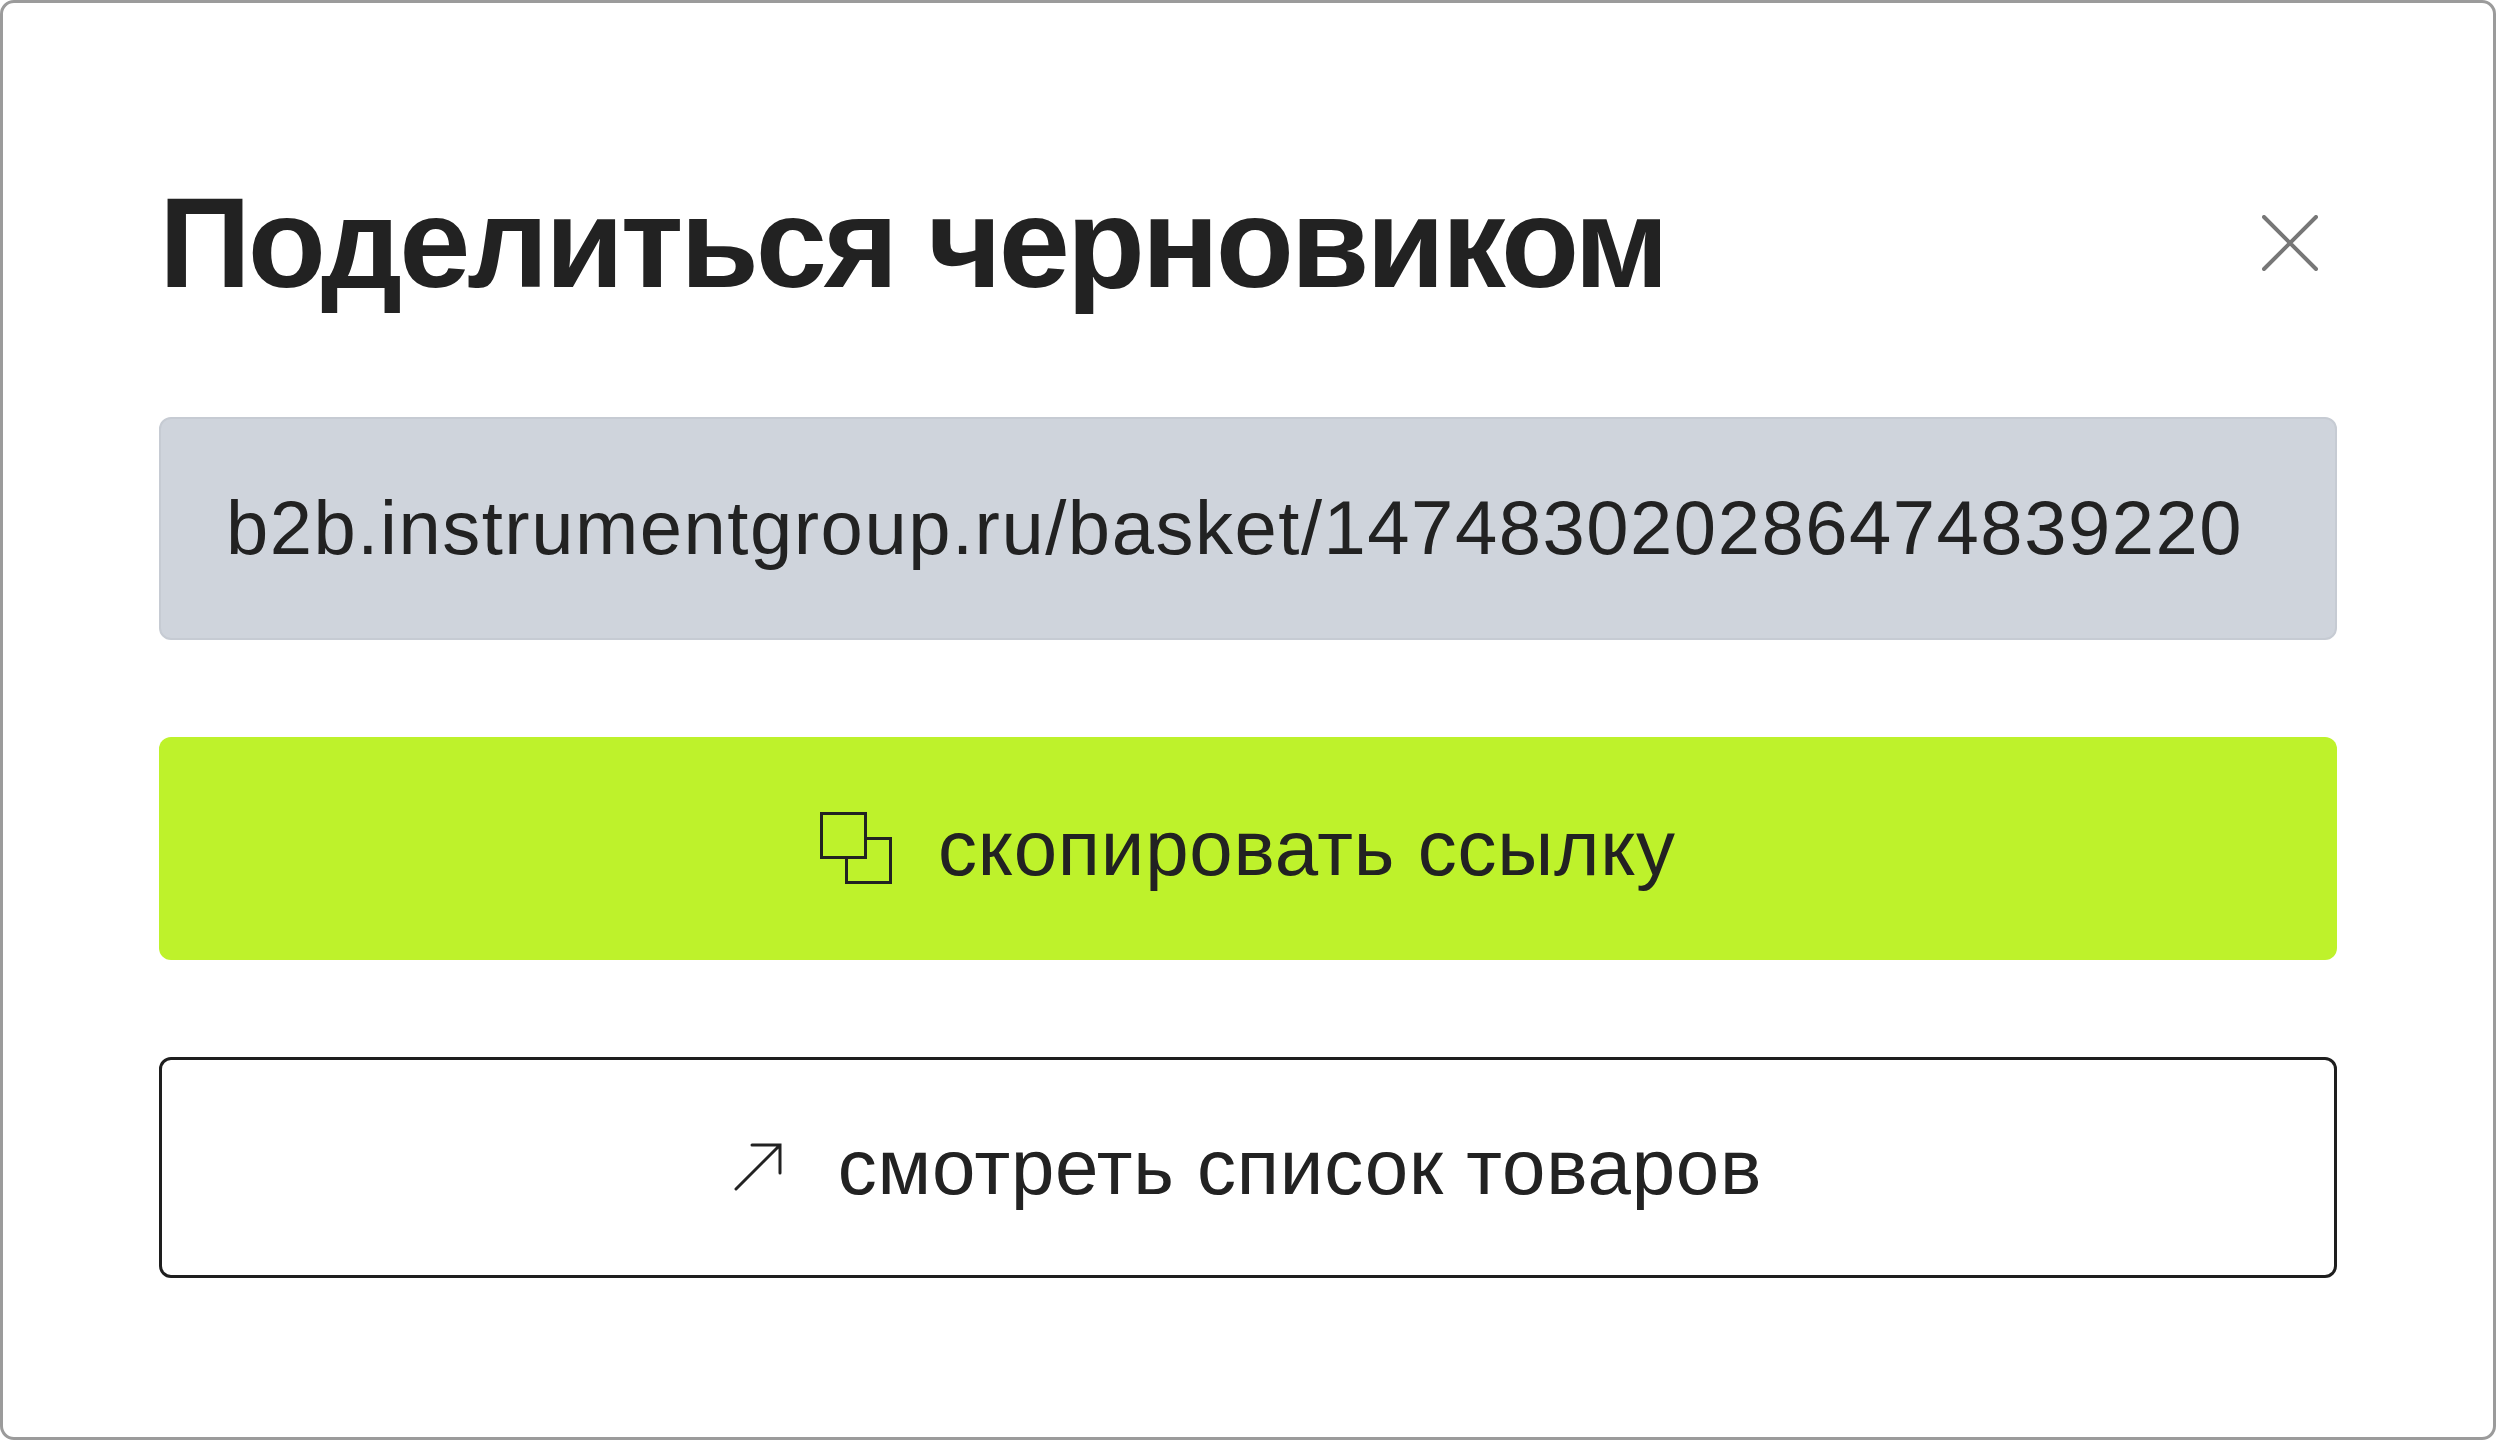 The width and height of the screenshot is (2496, 1440). What do you see at coordinates (1248, 528) in the screenshot?
I see `link-field: b2b.instrumentgroup.ru/basket/147483020286474839220` at bounding box center [1248, 528].